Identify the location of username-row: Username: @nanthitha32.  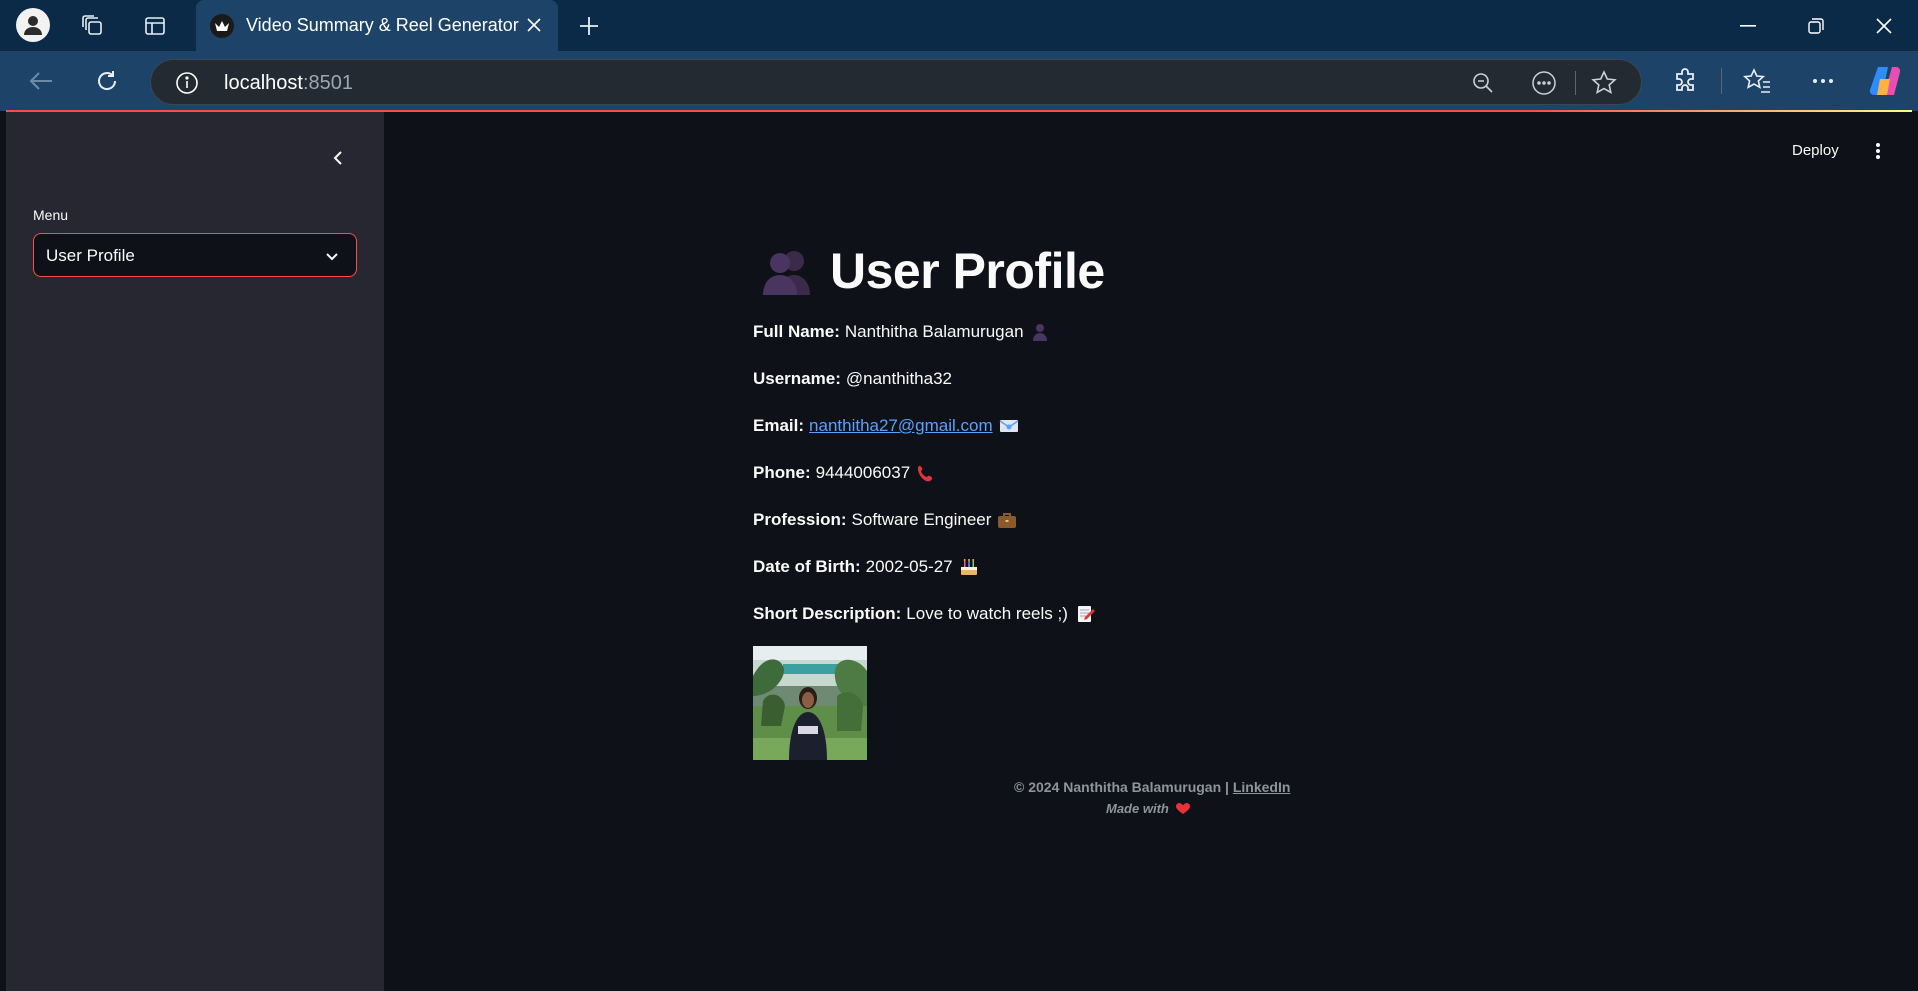
(852, 379).